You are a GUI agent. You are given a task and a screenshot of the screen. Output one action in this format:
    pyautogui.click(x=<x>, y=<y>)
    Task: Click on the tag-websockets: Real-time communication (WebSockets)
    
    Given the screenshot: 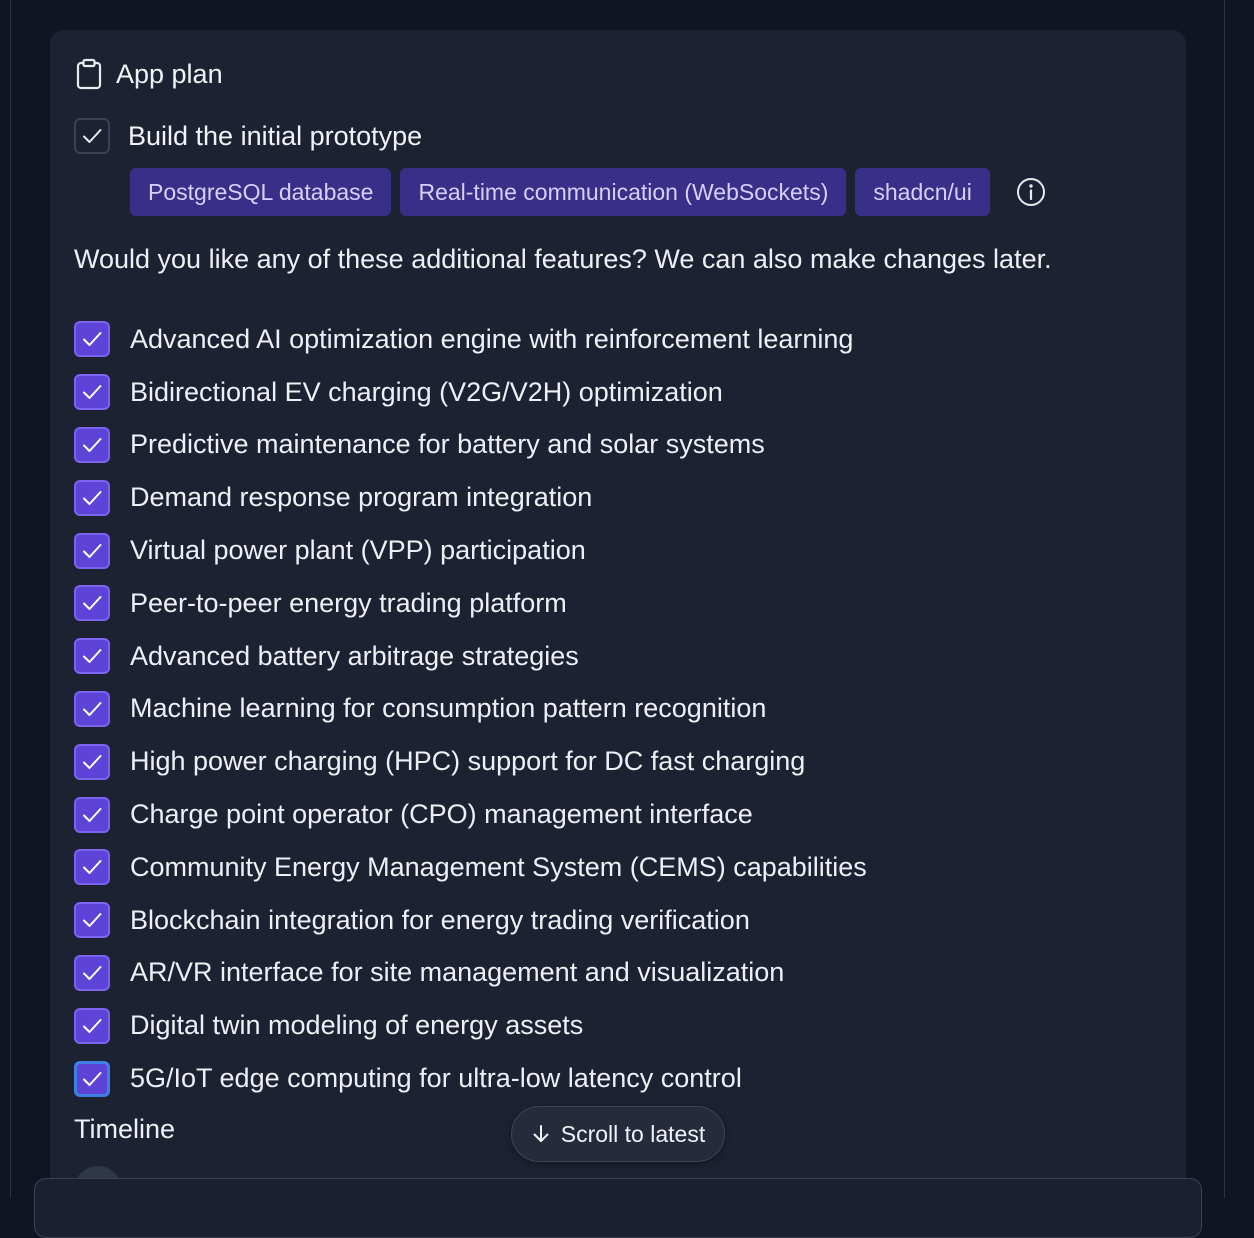 What is the action you would take?
    pyautogui.click(x=623, y=192)
    